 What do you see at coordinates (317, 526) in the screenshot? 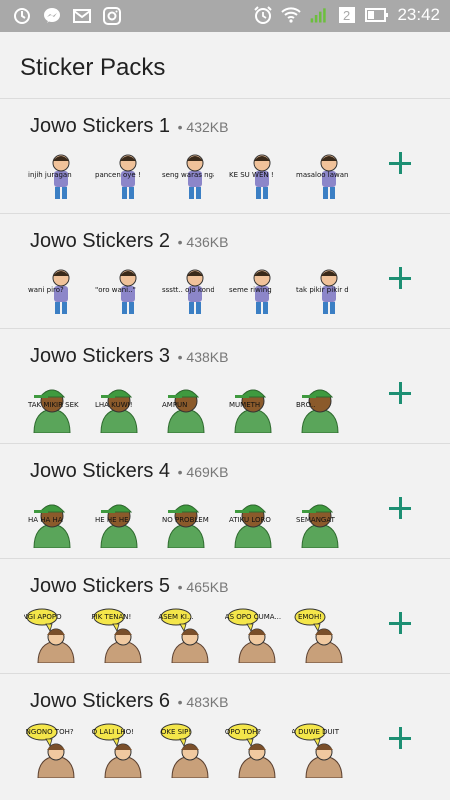
I see `sticker-thumbnail: SEMANGAT` at bounding box center [317, 526].